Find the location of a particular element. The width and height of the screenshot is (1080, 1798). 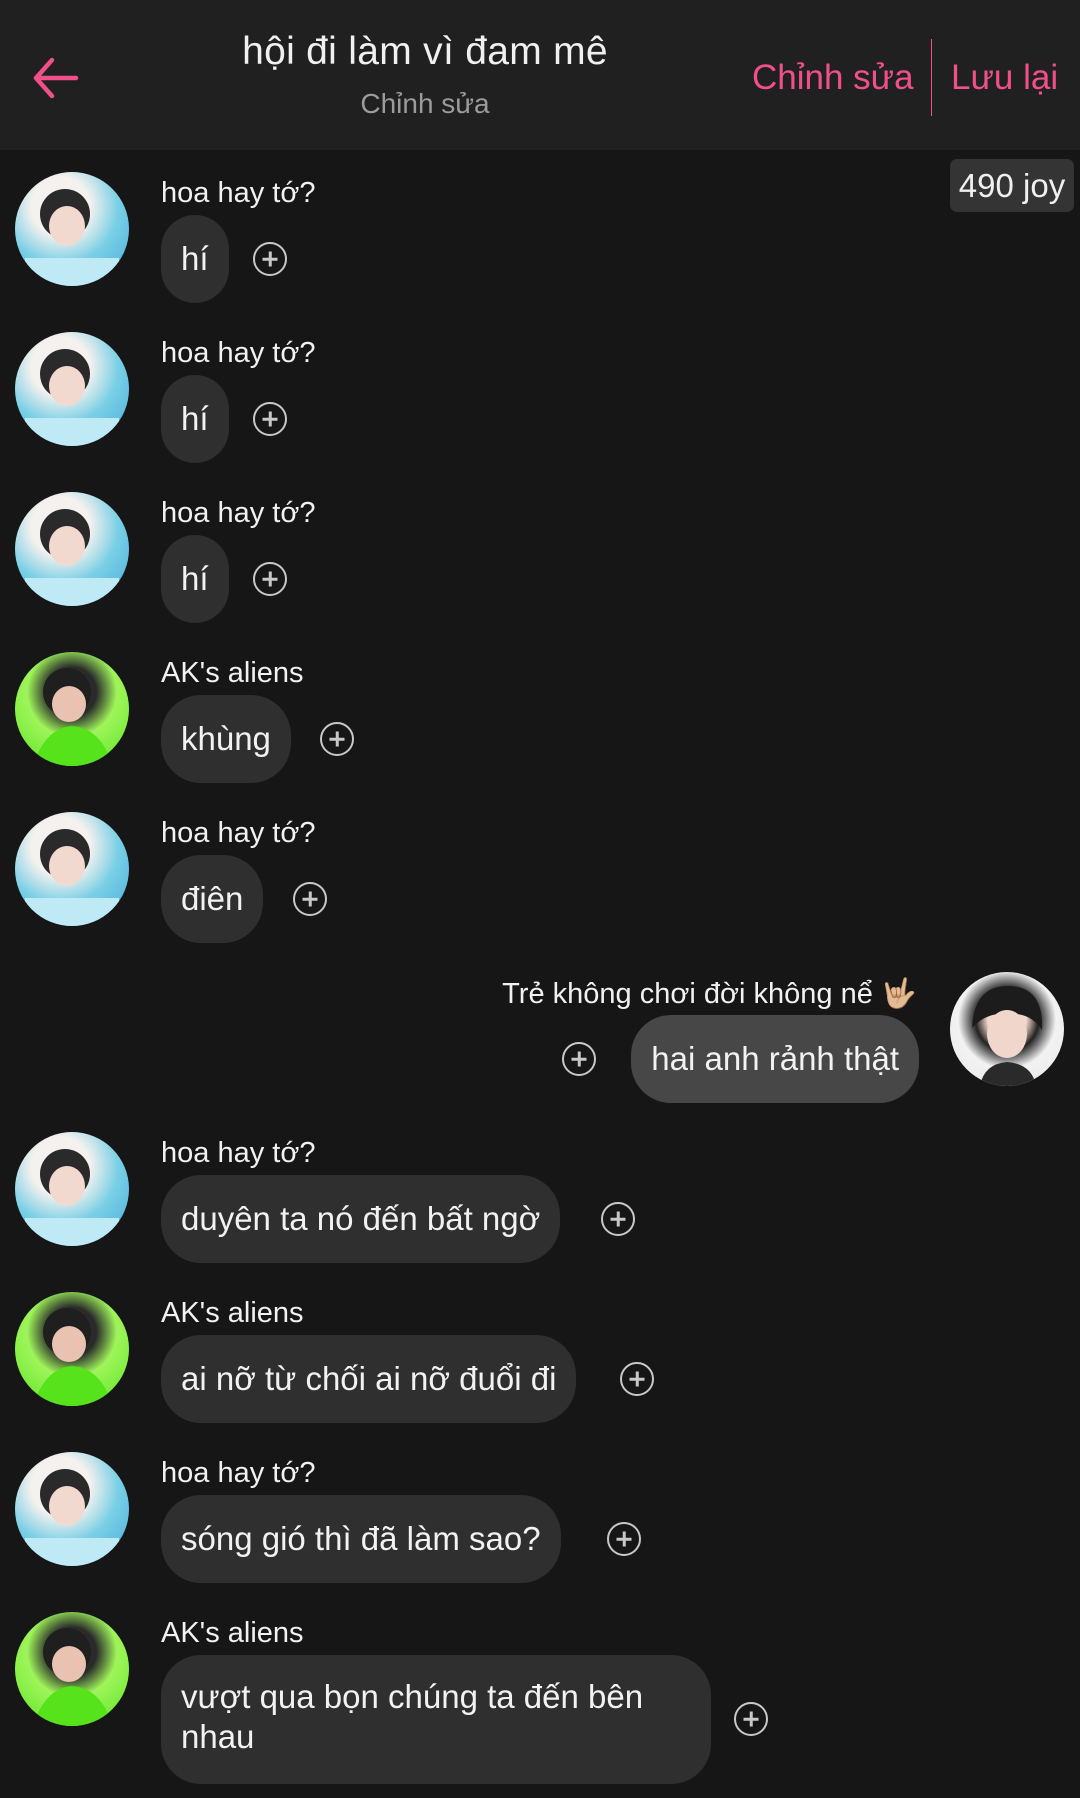

chat-subtitle: Chỉnh sửa is located at coordinates (425, 103).